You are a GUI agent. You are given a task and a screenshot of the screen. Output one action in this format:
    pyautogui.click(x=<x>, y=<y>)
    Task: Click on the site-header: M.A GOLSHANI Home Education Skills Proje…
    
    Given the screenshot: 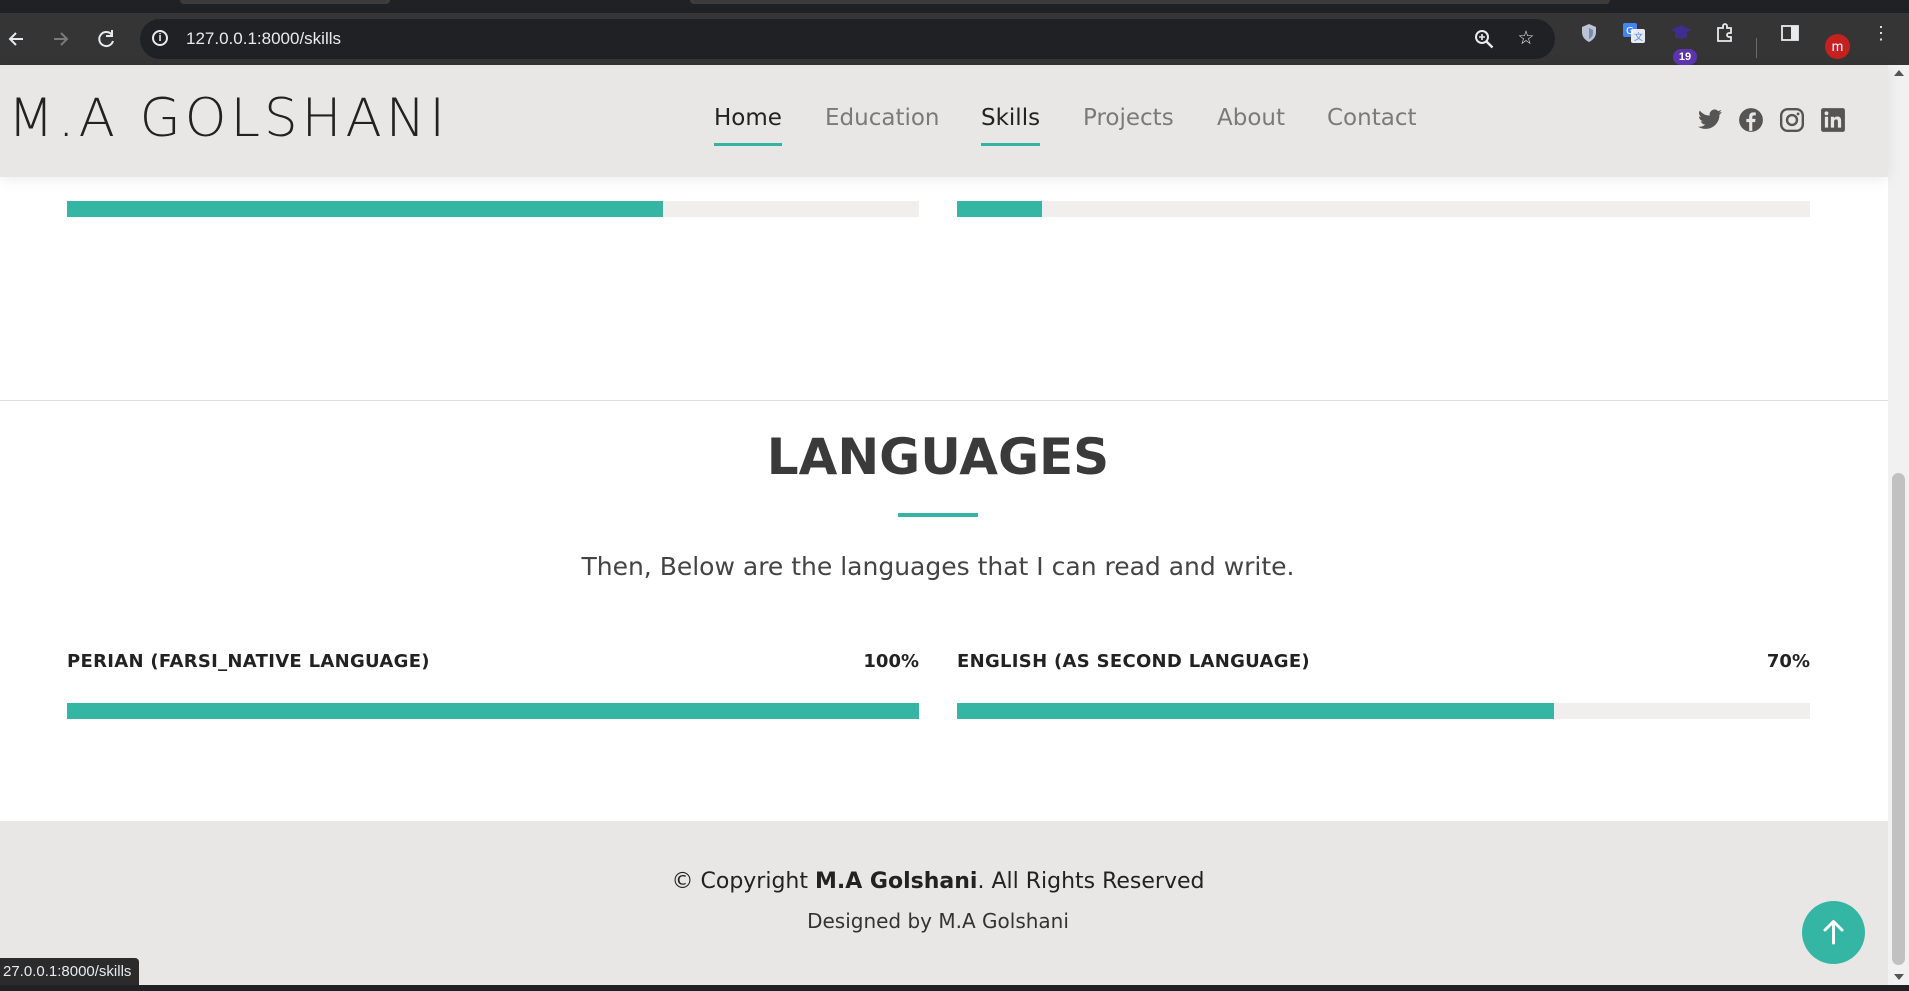 What is the action you would take?
    pyautogui.click(x=944, y=121)
    